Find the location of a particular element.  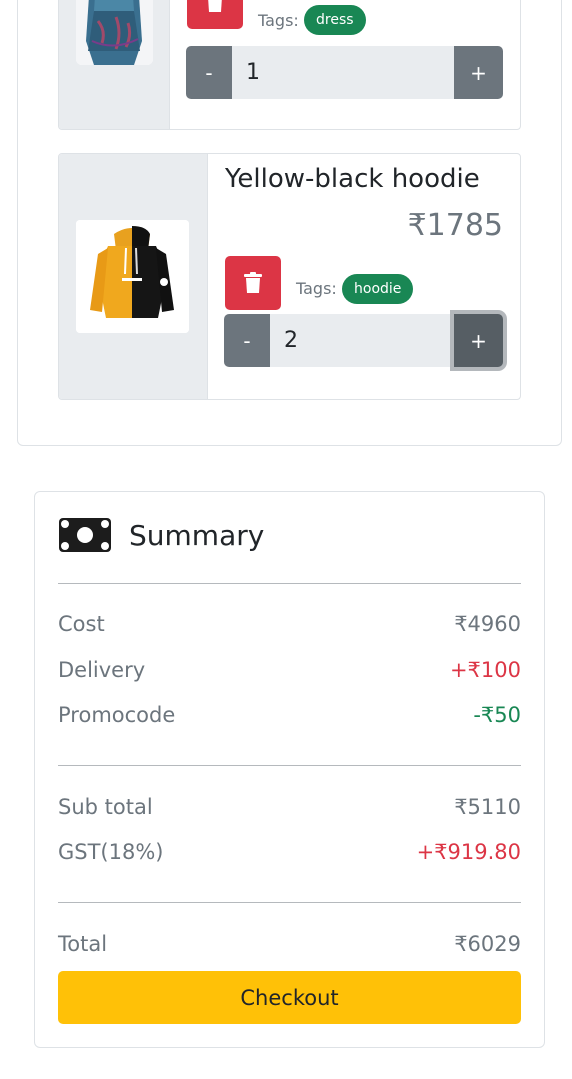

subtotal-row: Sub total ₹5110 is located at coordinates (289, 807).